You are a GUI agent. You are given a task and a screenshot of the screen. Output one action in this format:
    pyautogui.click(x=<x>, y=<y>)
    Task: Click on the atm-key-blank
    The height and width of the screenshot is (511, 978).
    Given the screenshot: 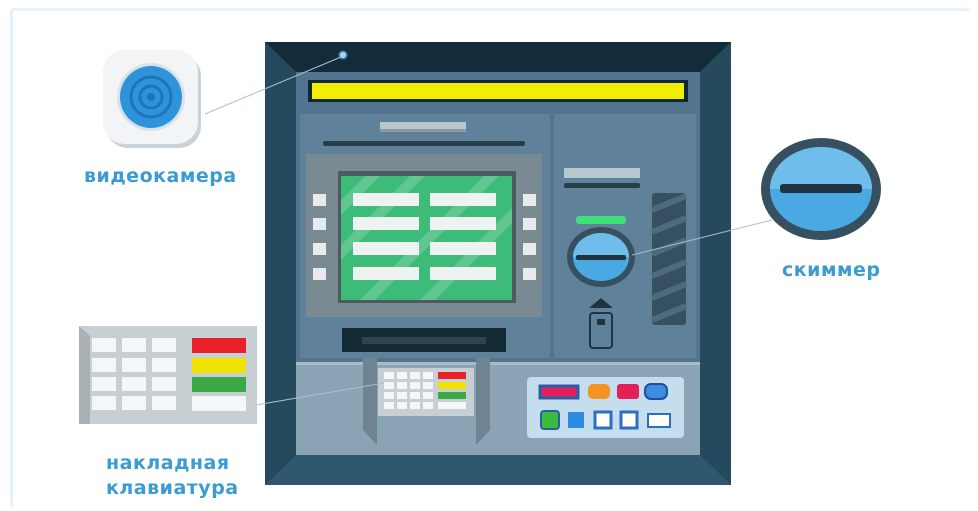 What is the action you would take?
    pyautogui.click(x=452, y=405)
    